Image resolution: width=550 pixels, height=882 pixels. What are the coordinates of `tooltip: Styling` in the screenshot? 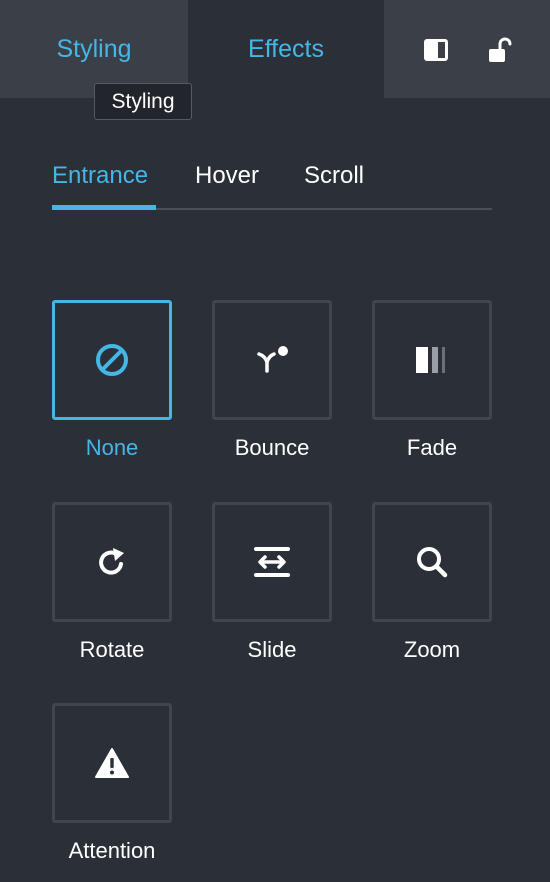 It's located at (143, 101).